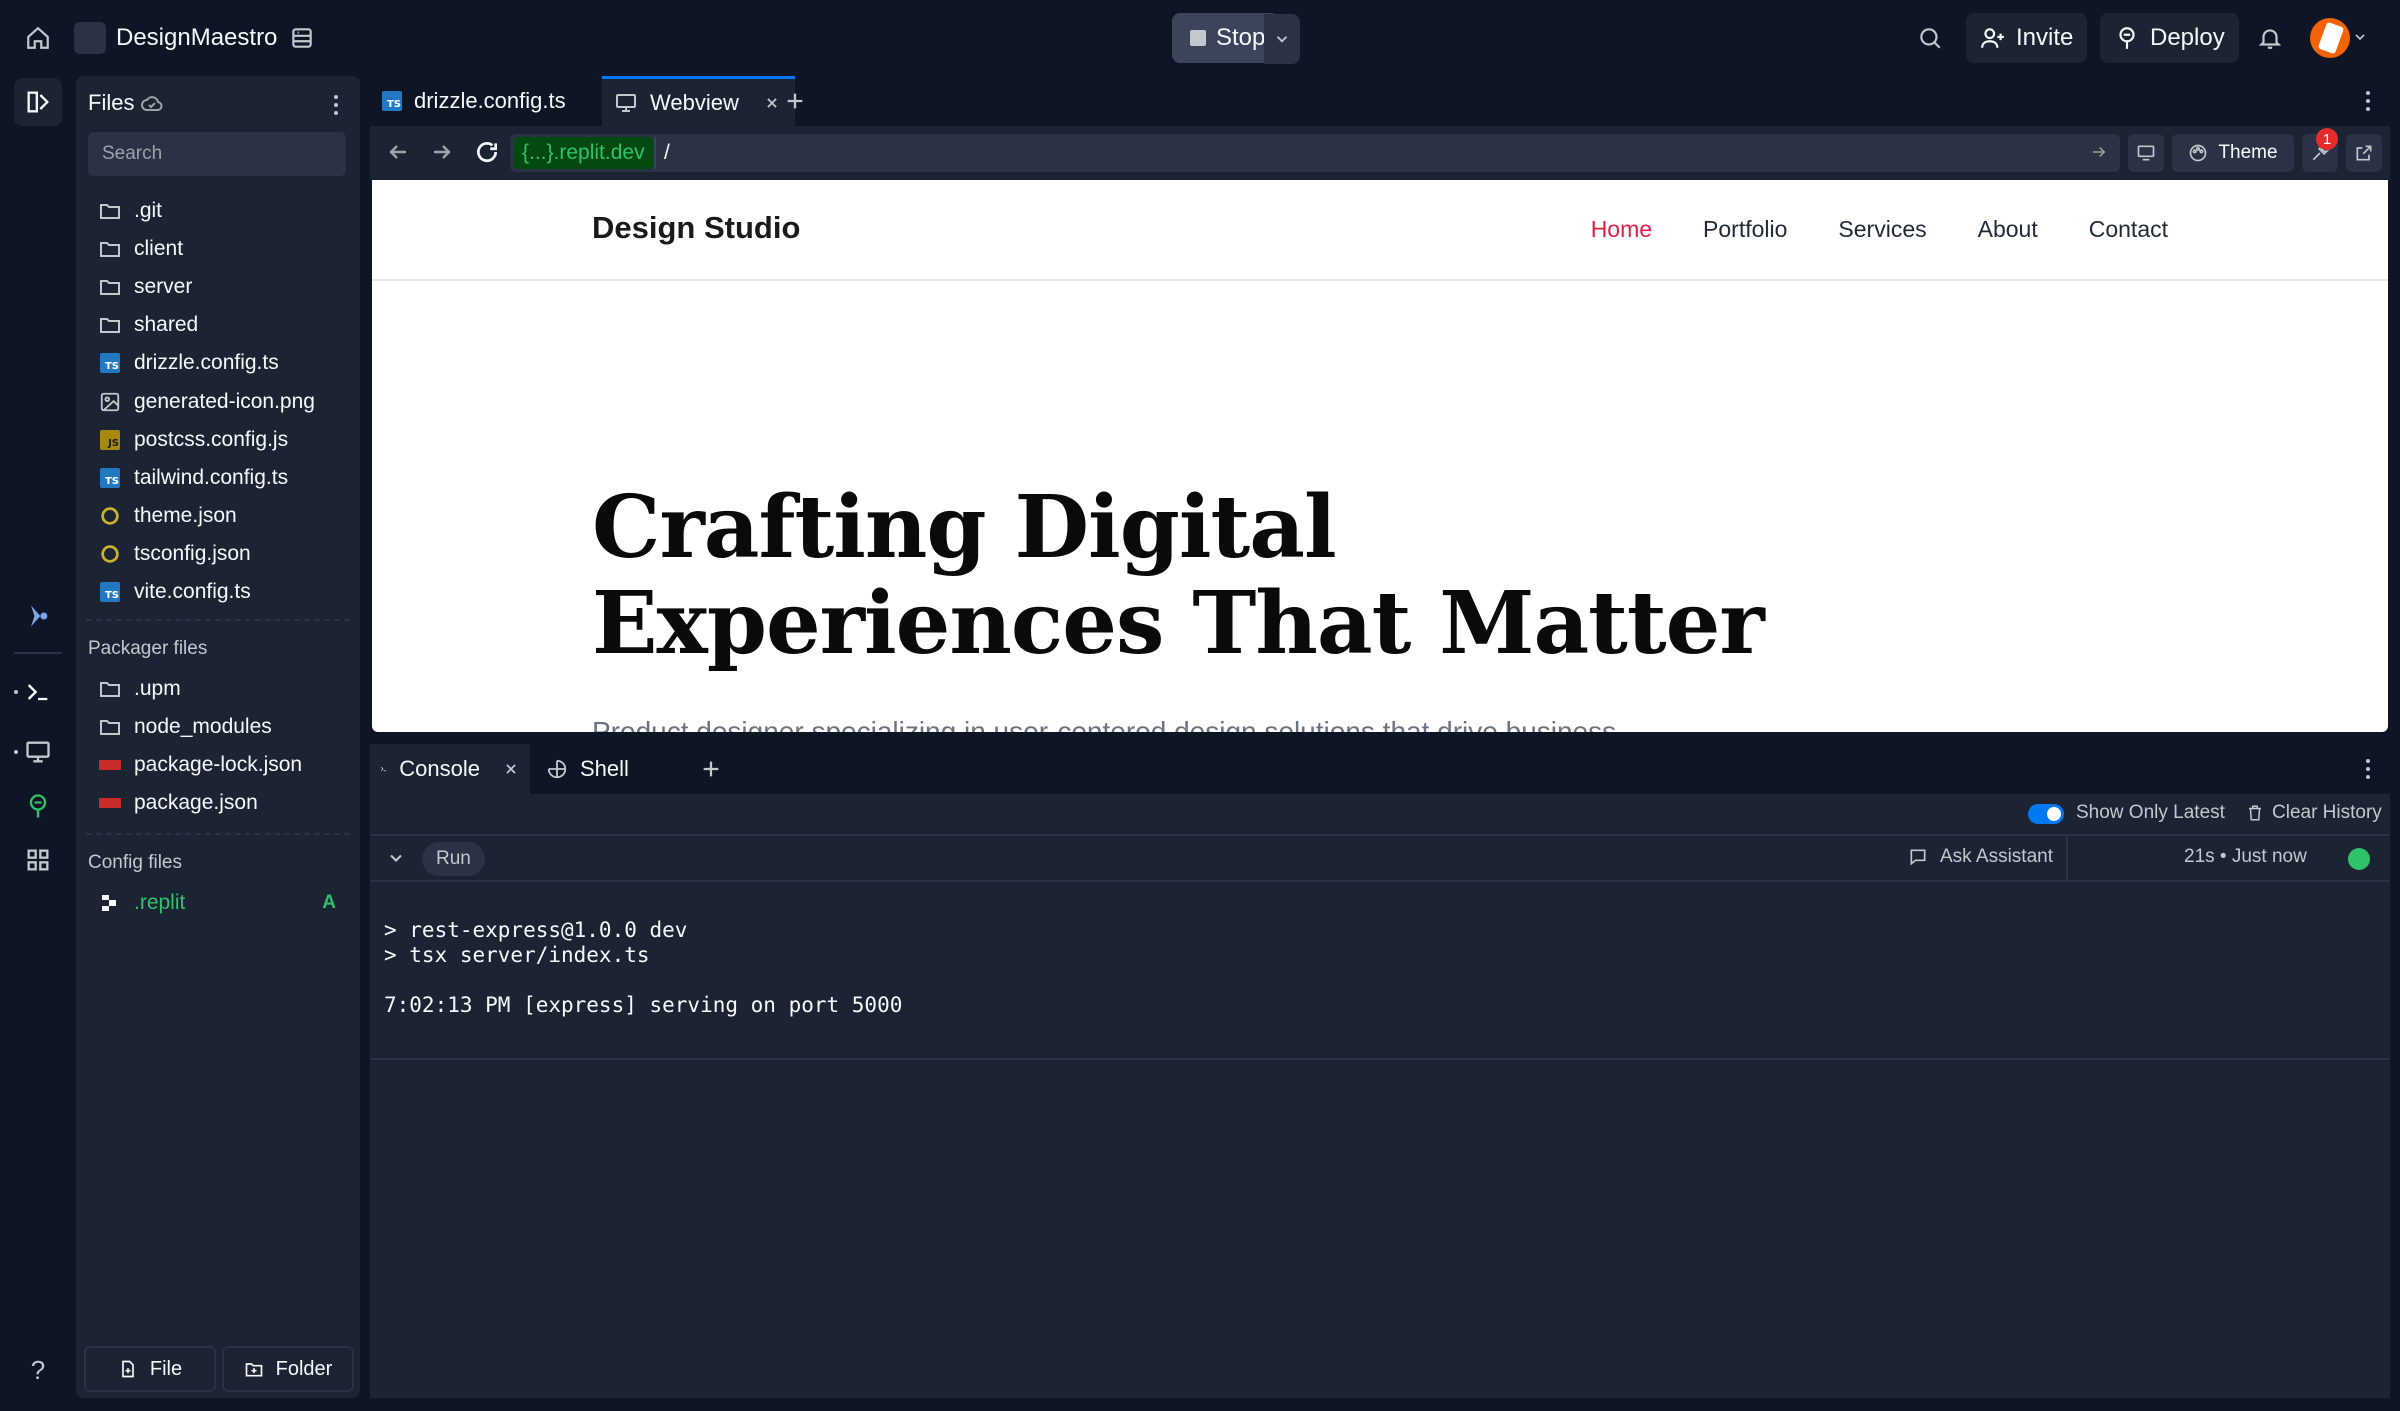 This screenshot has width=2400, height=1411. Describe the element at coordinates (218, 803) in the screenshot. I see `file-row: package.json` at that location.